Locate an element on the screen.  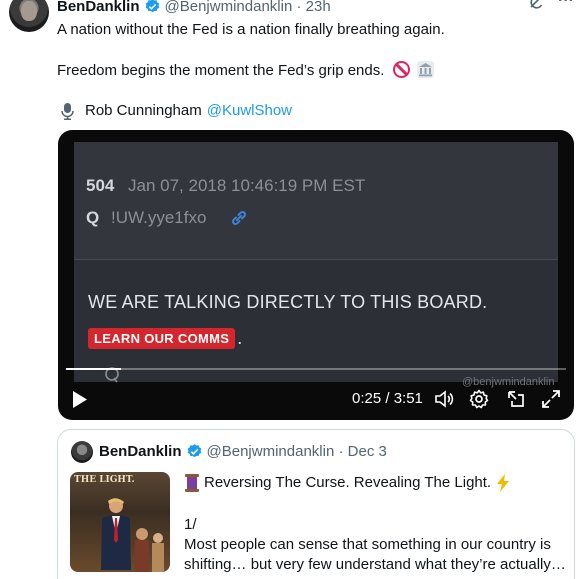
quoted-author-avatar is located at coordinates (82, 452).